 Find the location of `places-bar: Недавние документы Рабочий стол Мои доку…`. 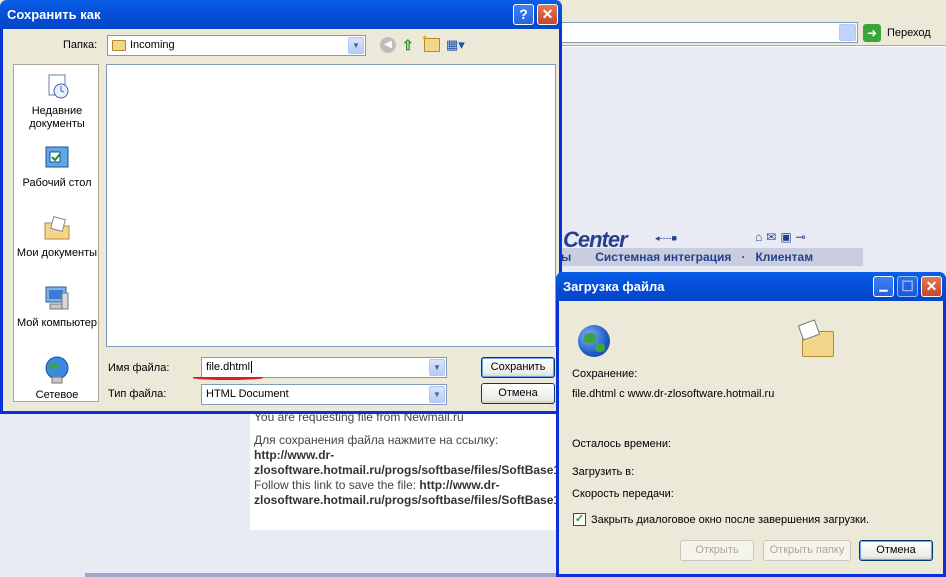

places-bar: Недавние документы Рабочий стол Мои доку… is located at coordinates (56, 233).